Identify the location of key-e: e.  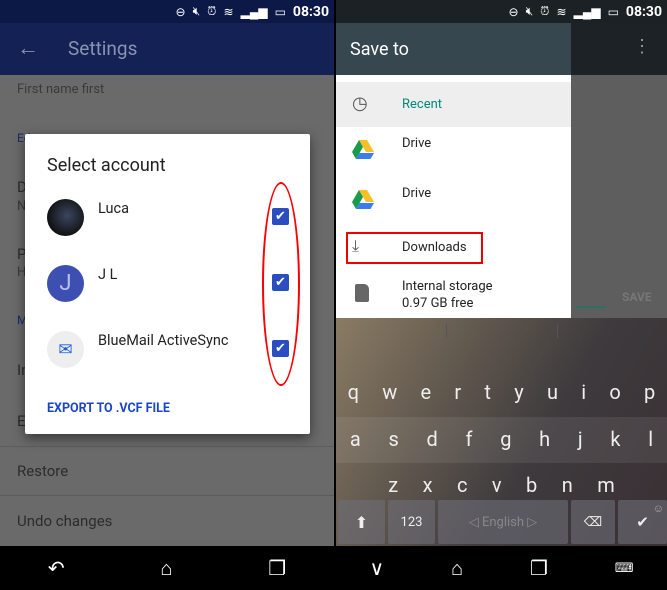
(426, 392).